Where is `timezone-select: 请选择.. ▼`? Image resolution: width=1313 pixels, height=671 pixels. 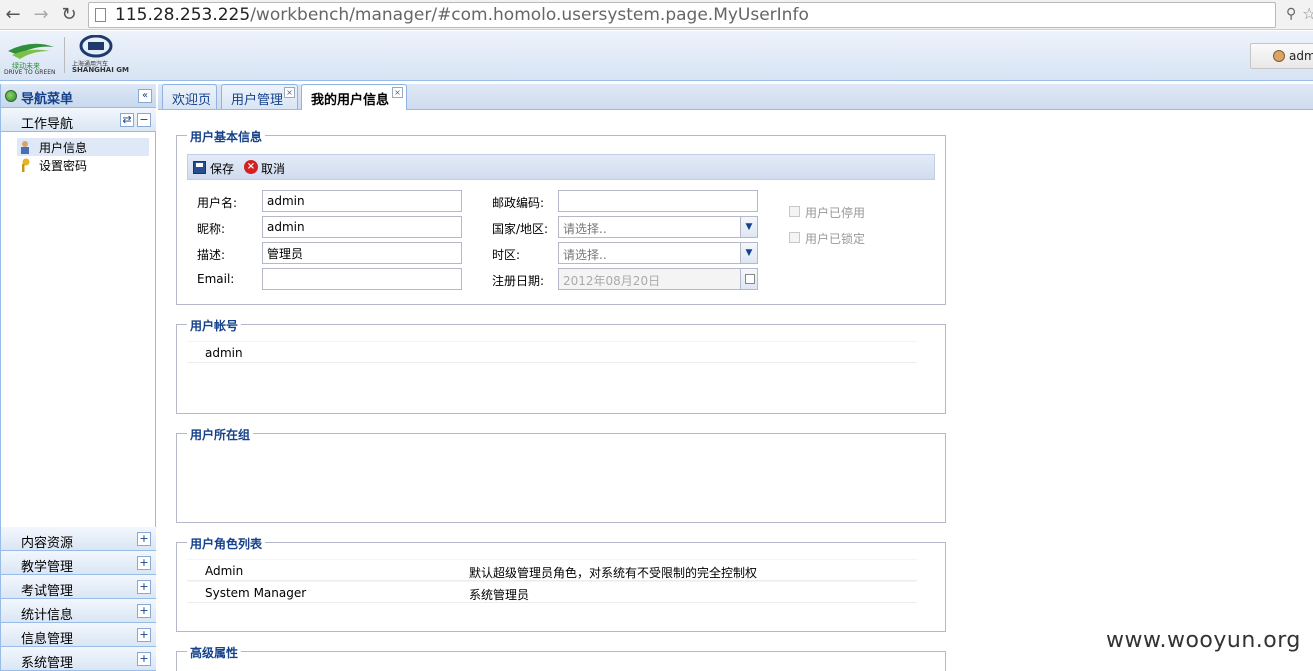 timezone-select: 请选择.. ▼ is located at coordinates (658, 253).